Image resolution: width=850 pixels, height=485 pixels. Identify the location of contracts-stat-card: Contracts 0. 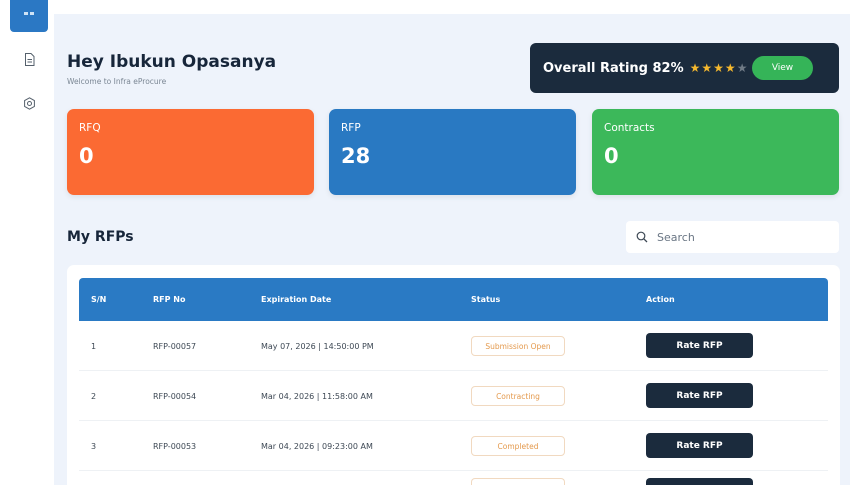
(715, 152).